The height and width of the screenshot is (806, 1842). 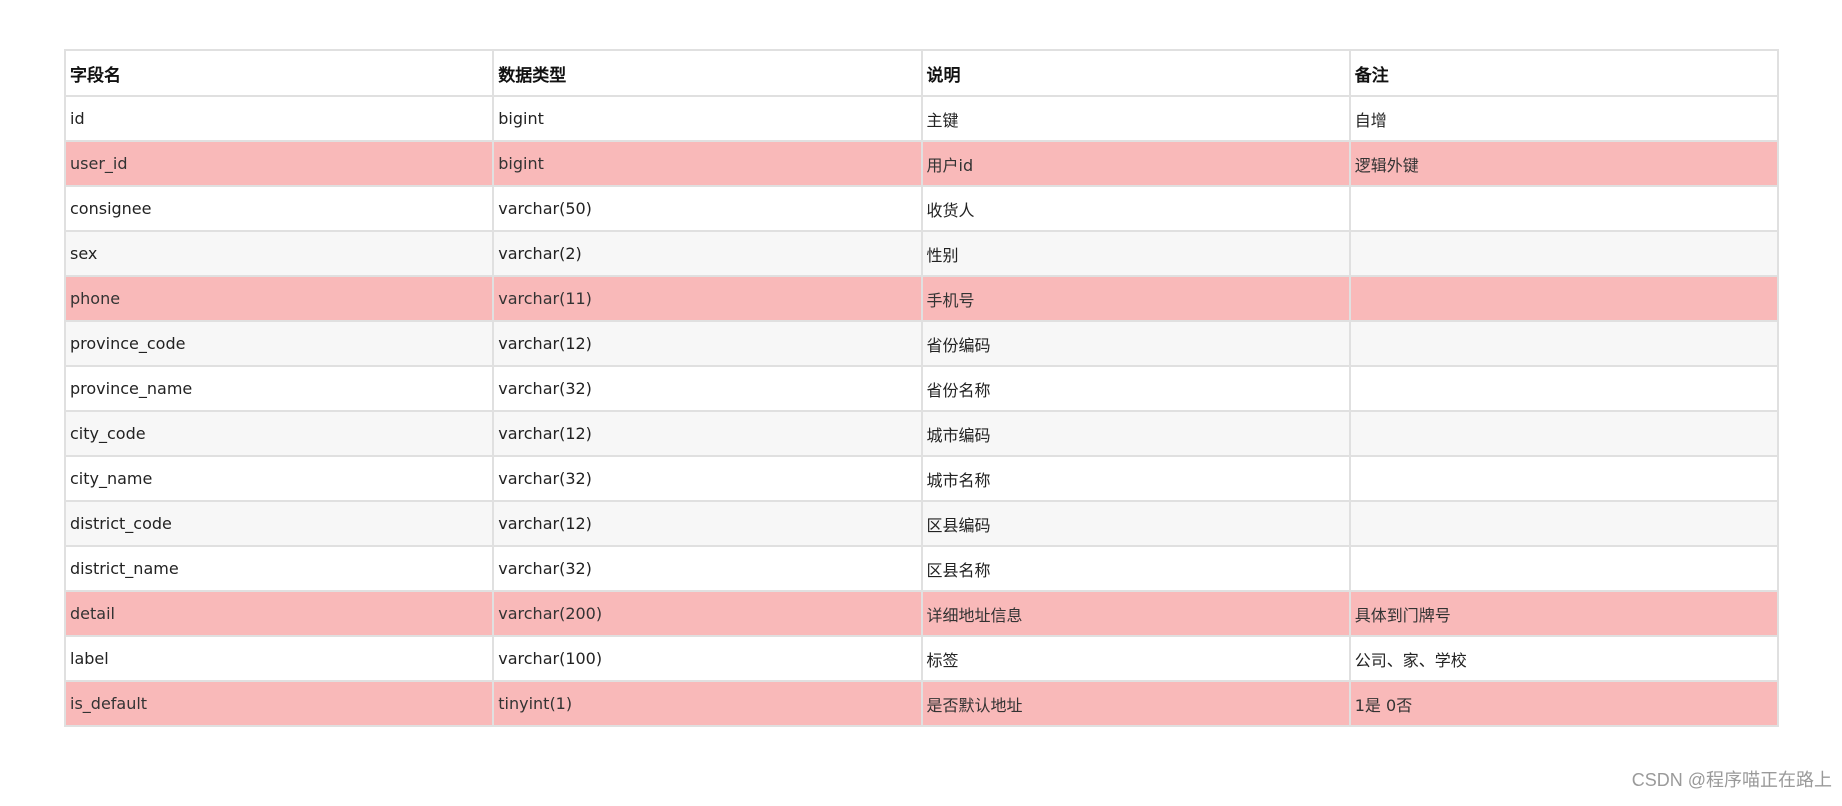 What do you see at coordinates (707, 73) in the screenshot?
I see `header-data-type: 数据类型` at bounding box center [707, 73].